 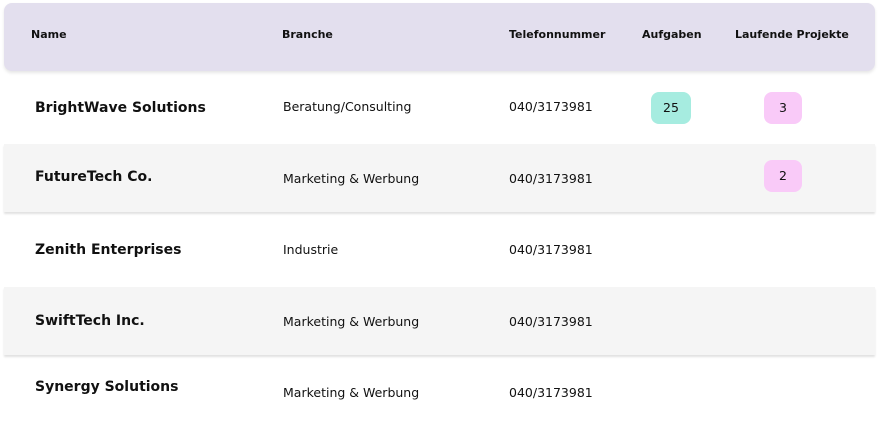 What do you see at coordinates (90, 321) in the screenshot?
I see `company-name: SwiftTech Inc.` at bounding box center [90, 321].